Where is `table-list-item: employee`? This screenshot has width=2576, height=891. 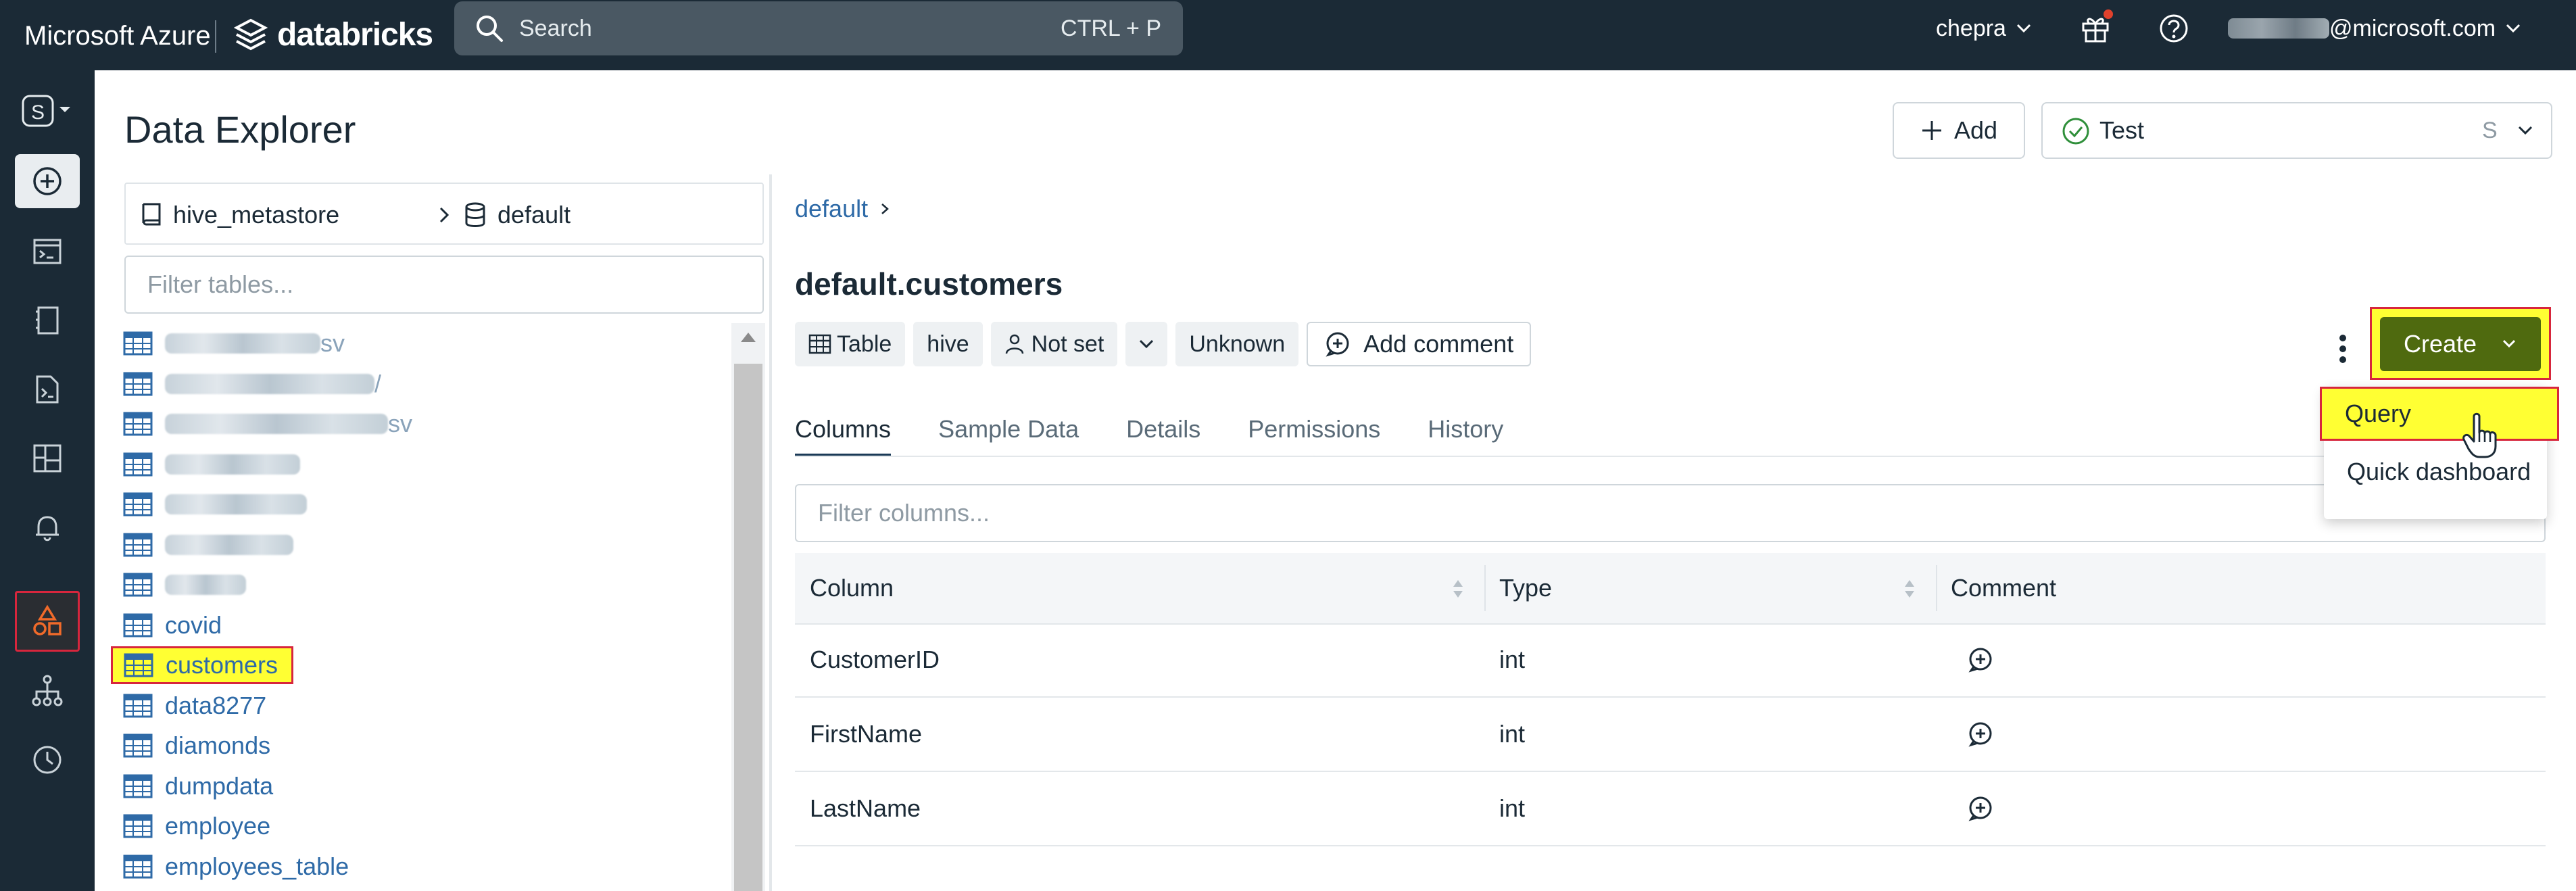
table-list-item: employee is located at coordinates (197, 826).